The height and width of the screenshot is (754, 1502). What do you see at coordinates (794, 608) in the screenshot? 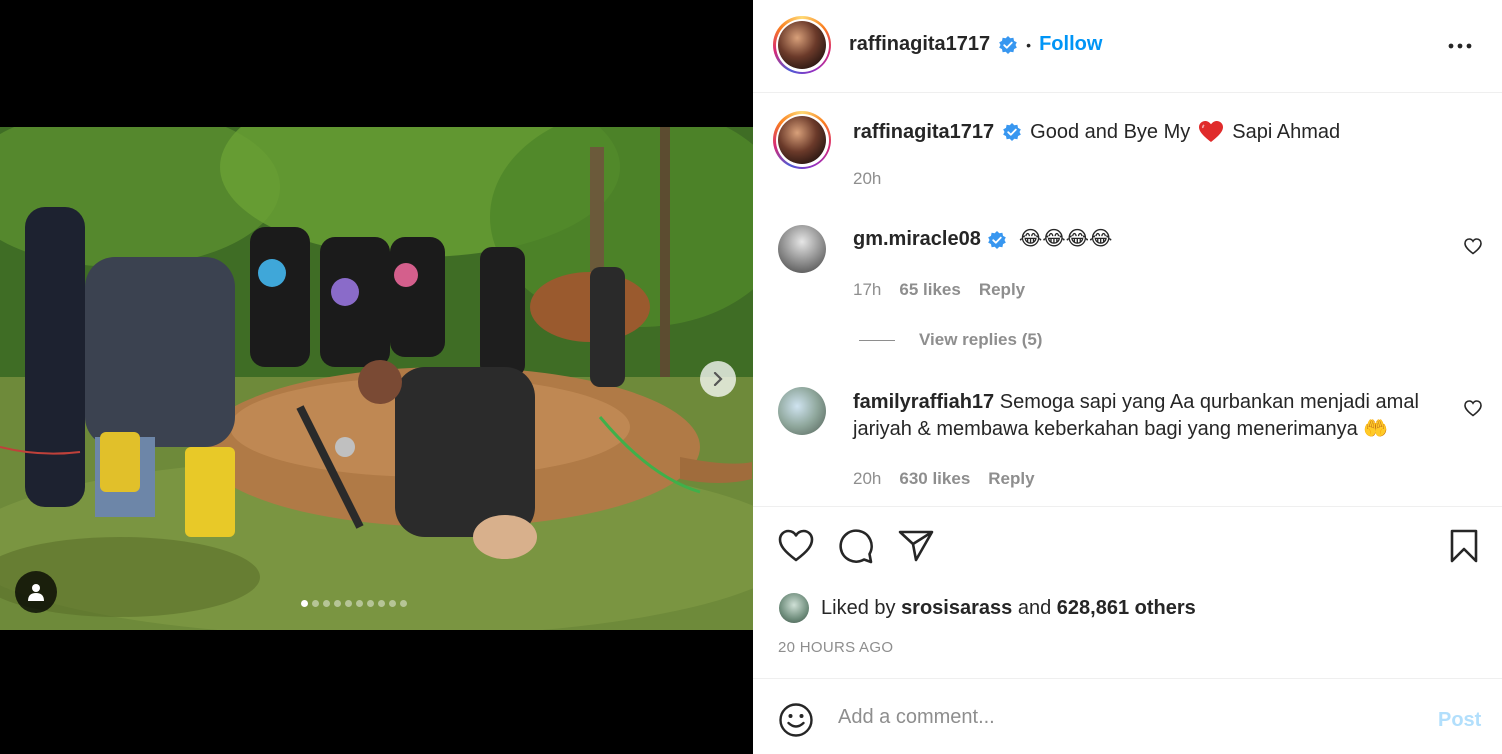
I see `liker-avatar` at bounding box center [794, 608].